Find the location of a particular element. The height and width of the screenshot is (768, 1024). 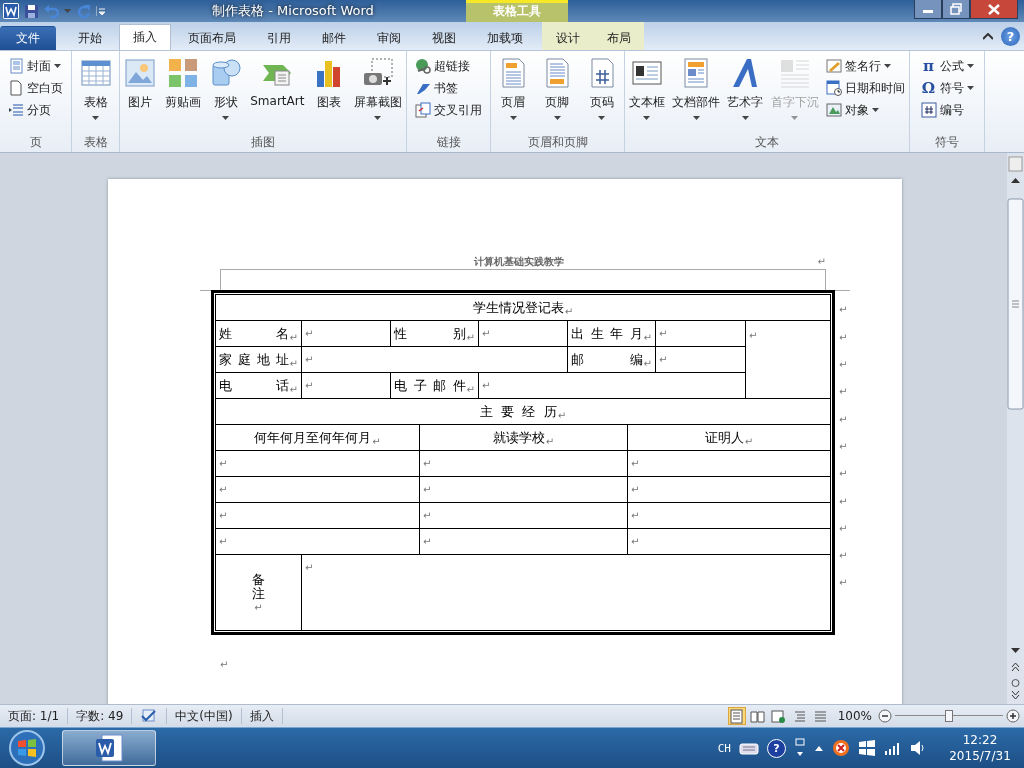

group-label: 链接 is located at coordinates (448, 143).